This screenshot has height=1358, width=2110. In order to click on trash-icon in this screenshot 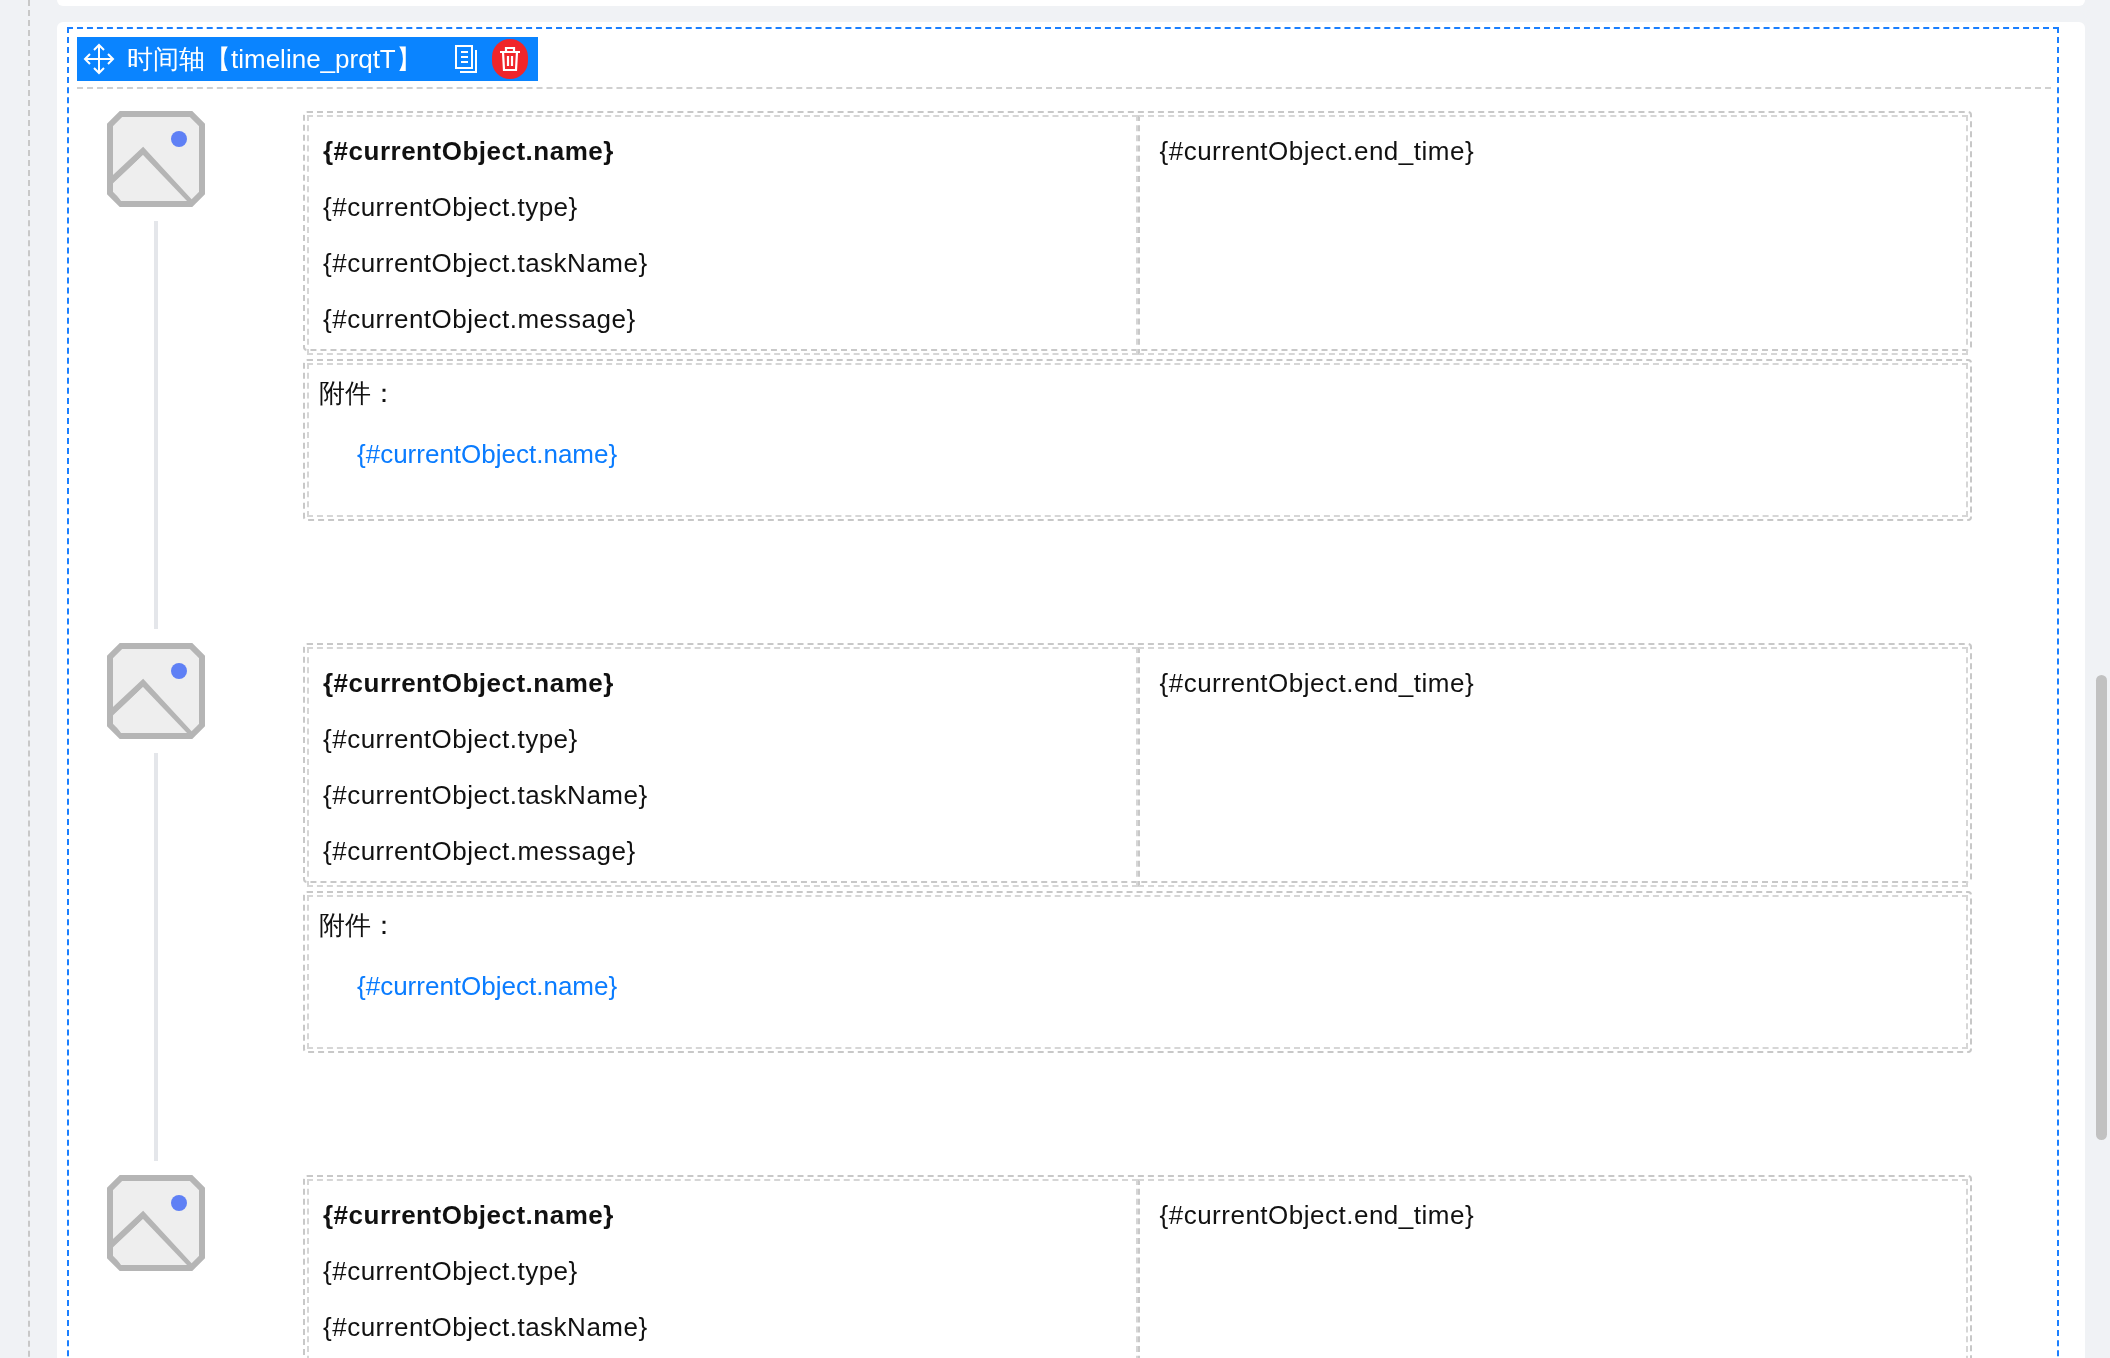, I will do `click(509, 59)`.